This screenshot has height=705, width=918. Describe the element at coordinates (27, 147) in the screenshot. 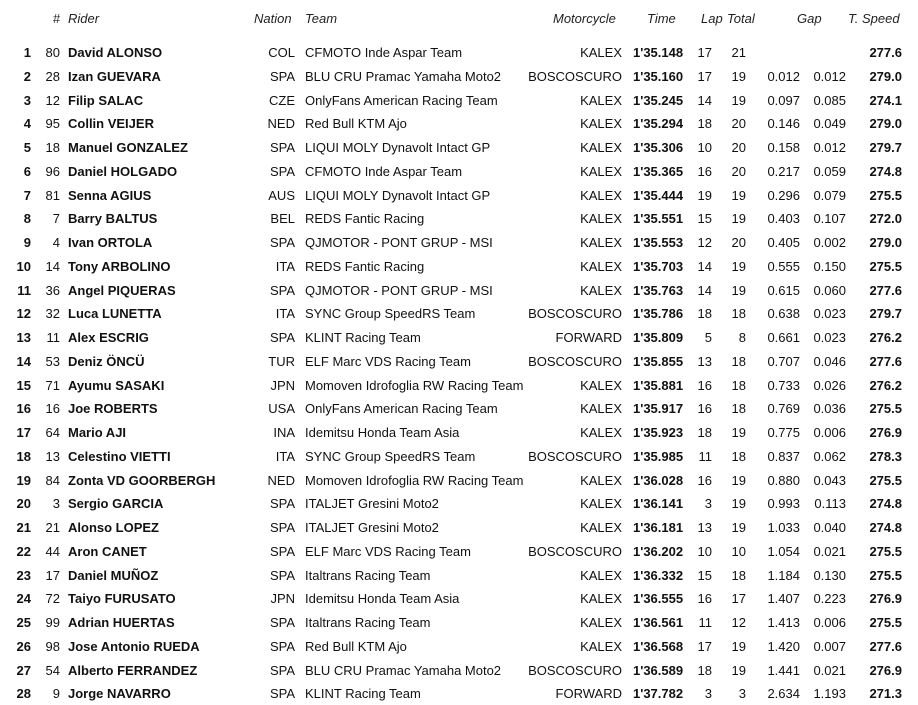

I see `position: 5` at that location.